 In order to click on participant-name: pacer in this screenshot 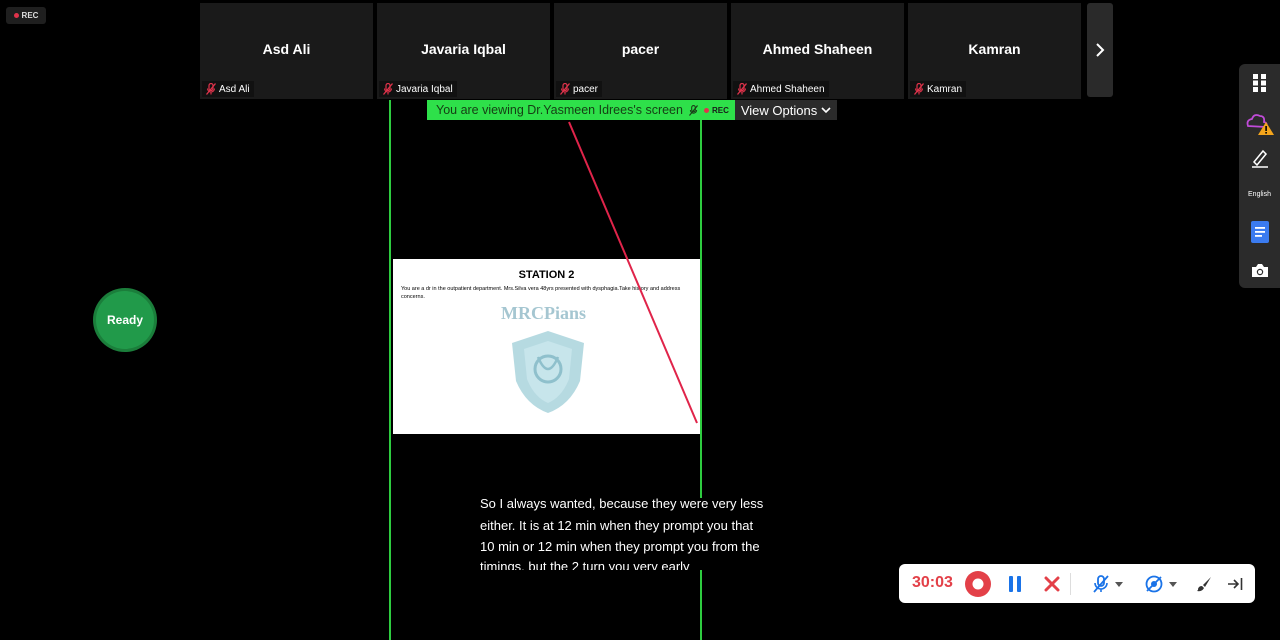, I will do `click(640, 49)`.